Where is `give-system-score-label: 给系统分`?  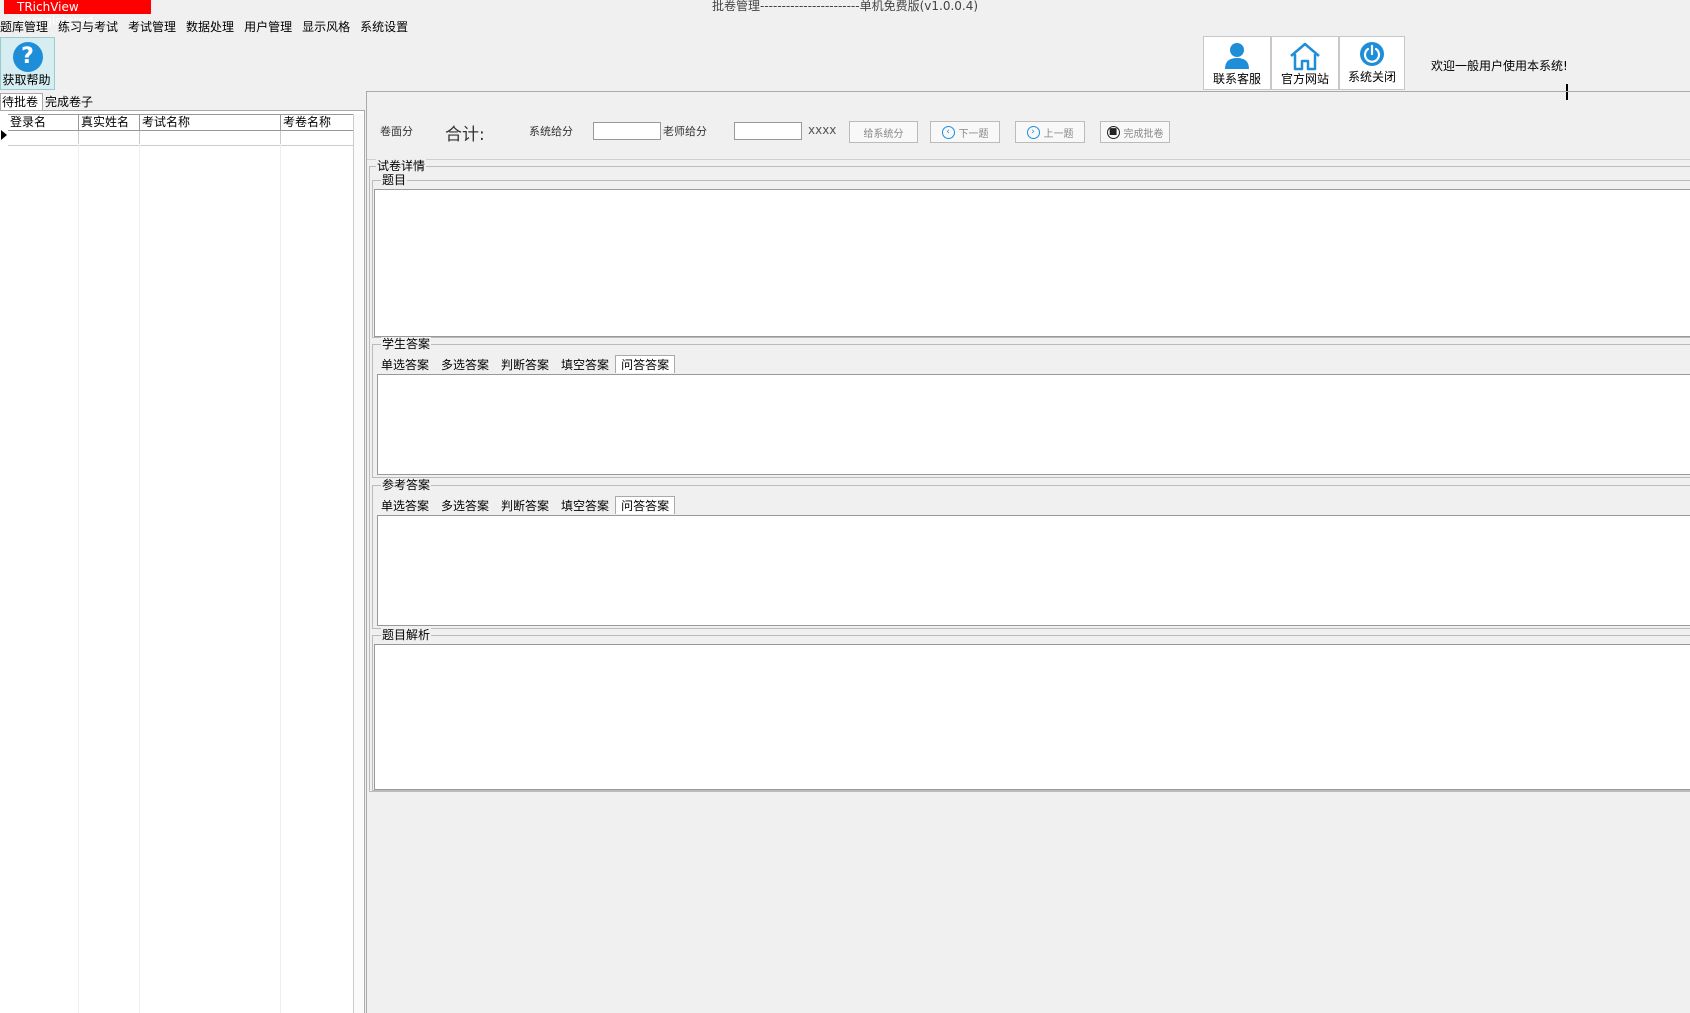
give-system-score-label: 给系统分 is located at coordinates (883, 134).